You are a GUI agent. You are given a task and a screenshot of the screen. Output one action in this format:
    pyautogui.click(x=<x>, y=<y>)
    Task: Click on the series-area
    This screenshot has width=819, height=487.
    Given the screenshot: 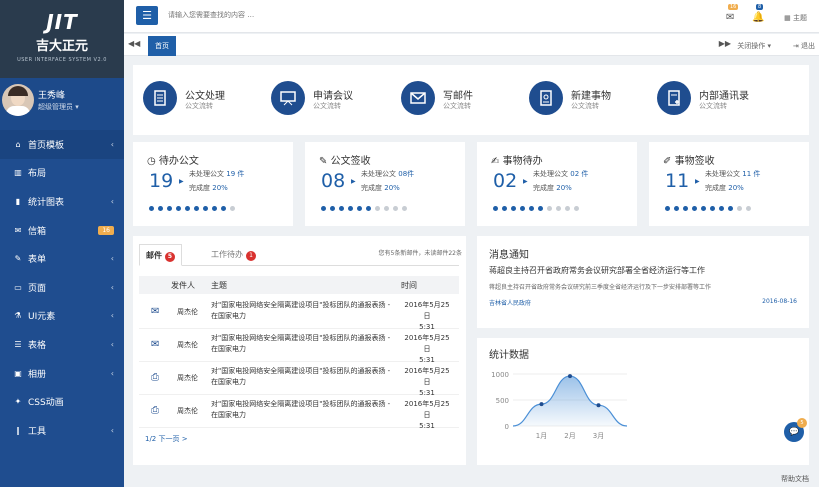 What is the action you would take?
    pyautogui.click(x=570, y=401)
    